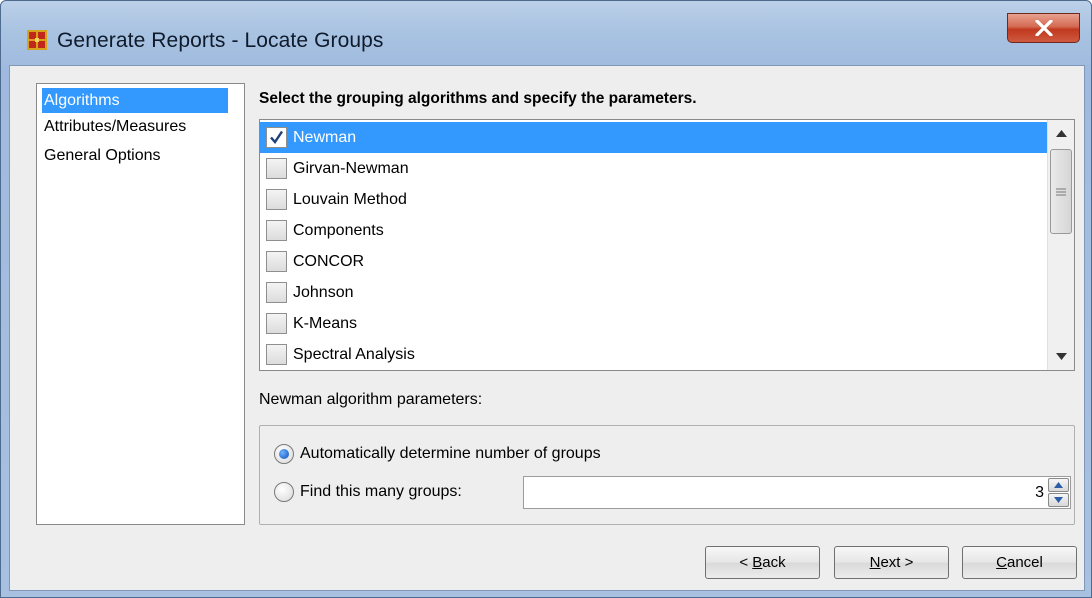  Describe the element at coordinates (746, 562) in the screenshot. I see `back-button-prefix: <` at that location.